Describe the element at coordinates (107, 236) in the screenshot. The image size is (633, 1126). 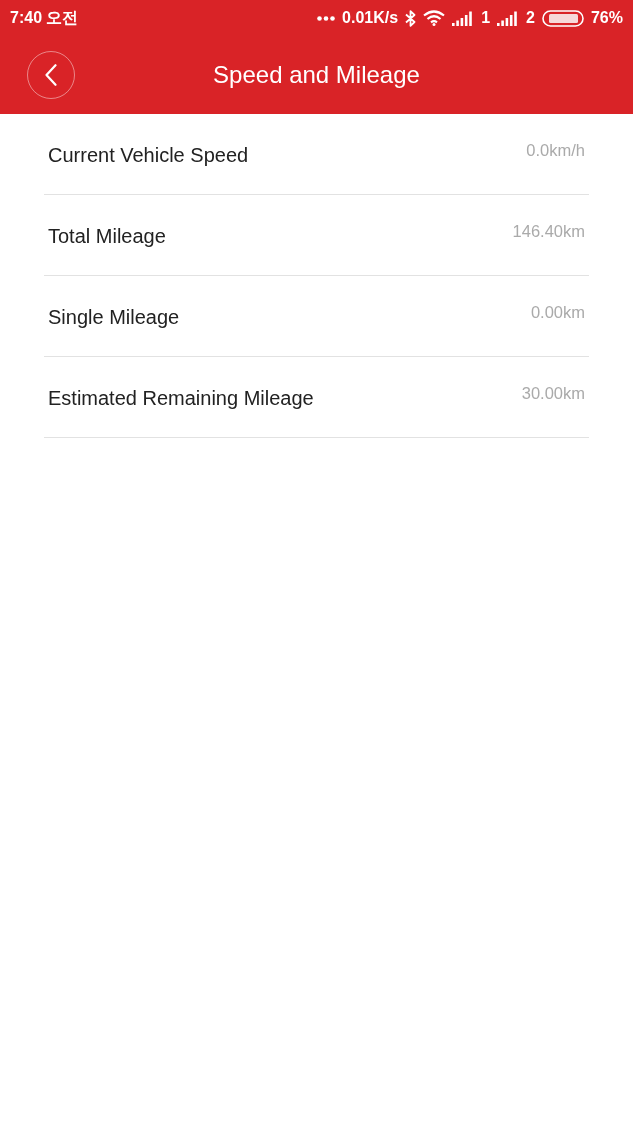
I see `row-label: Total Mileage` at that location.